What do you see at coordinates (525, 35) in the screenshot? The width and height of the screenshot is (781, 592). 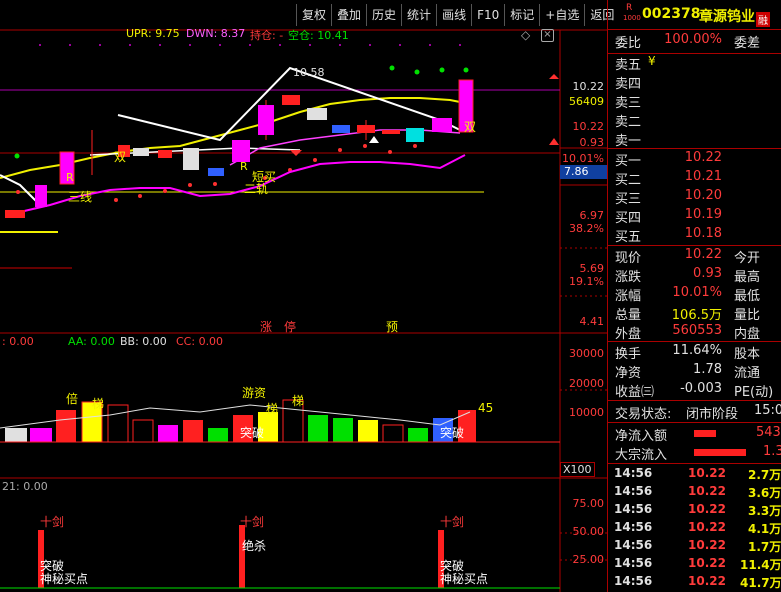 I see `diamond-icon: ◇` at bounding box center [525, 35].